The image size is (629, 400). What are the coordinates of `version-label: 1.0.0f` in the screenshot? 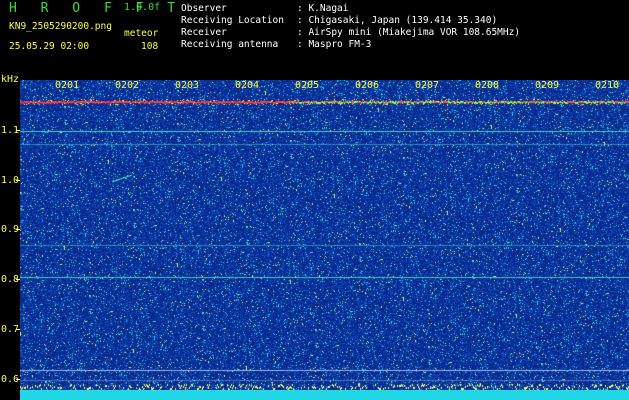 It's located at (142, 7).